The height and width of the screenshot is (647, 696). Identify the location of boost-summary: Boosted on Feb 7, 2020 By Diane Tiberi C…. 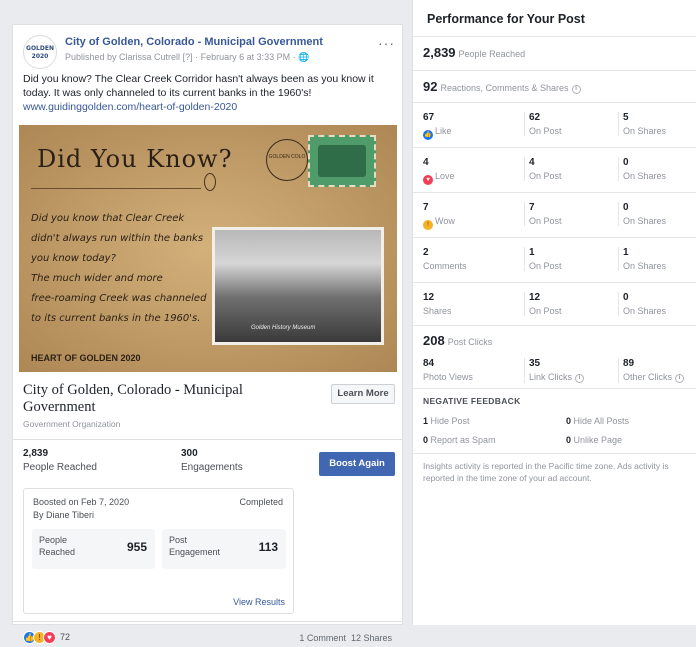
(158, 551).